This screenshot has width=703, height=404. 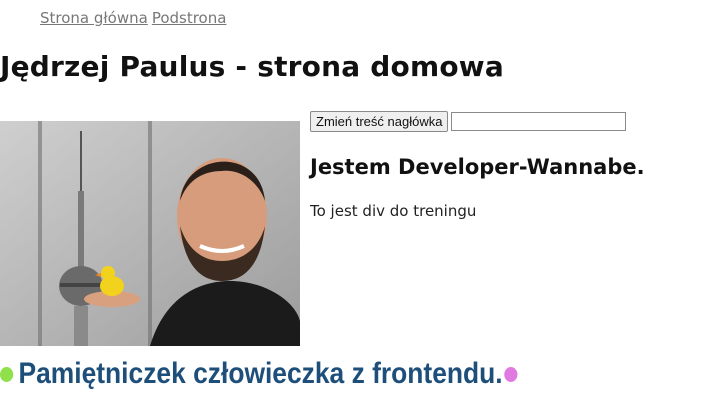 What do you see at coordinates (94, 18) in the screenshot?
I see `nav-link-home: Strona główna` at bounding box center [94, 18].